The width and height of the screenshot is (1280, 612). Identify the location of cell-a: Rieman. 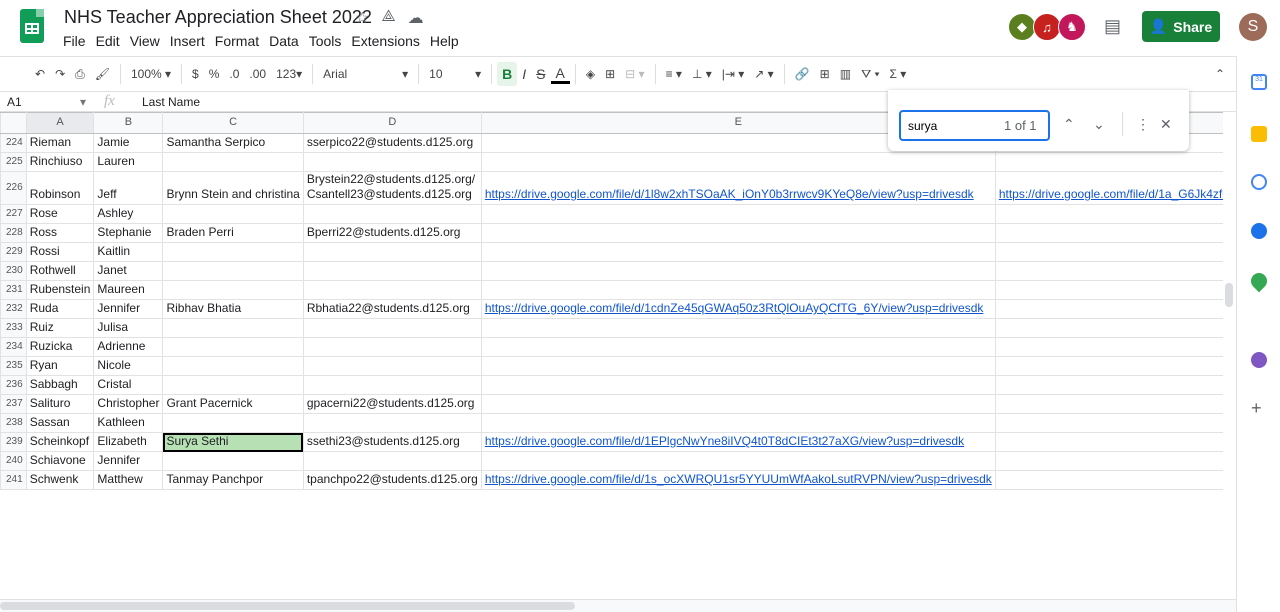
(60, 143).